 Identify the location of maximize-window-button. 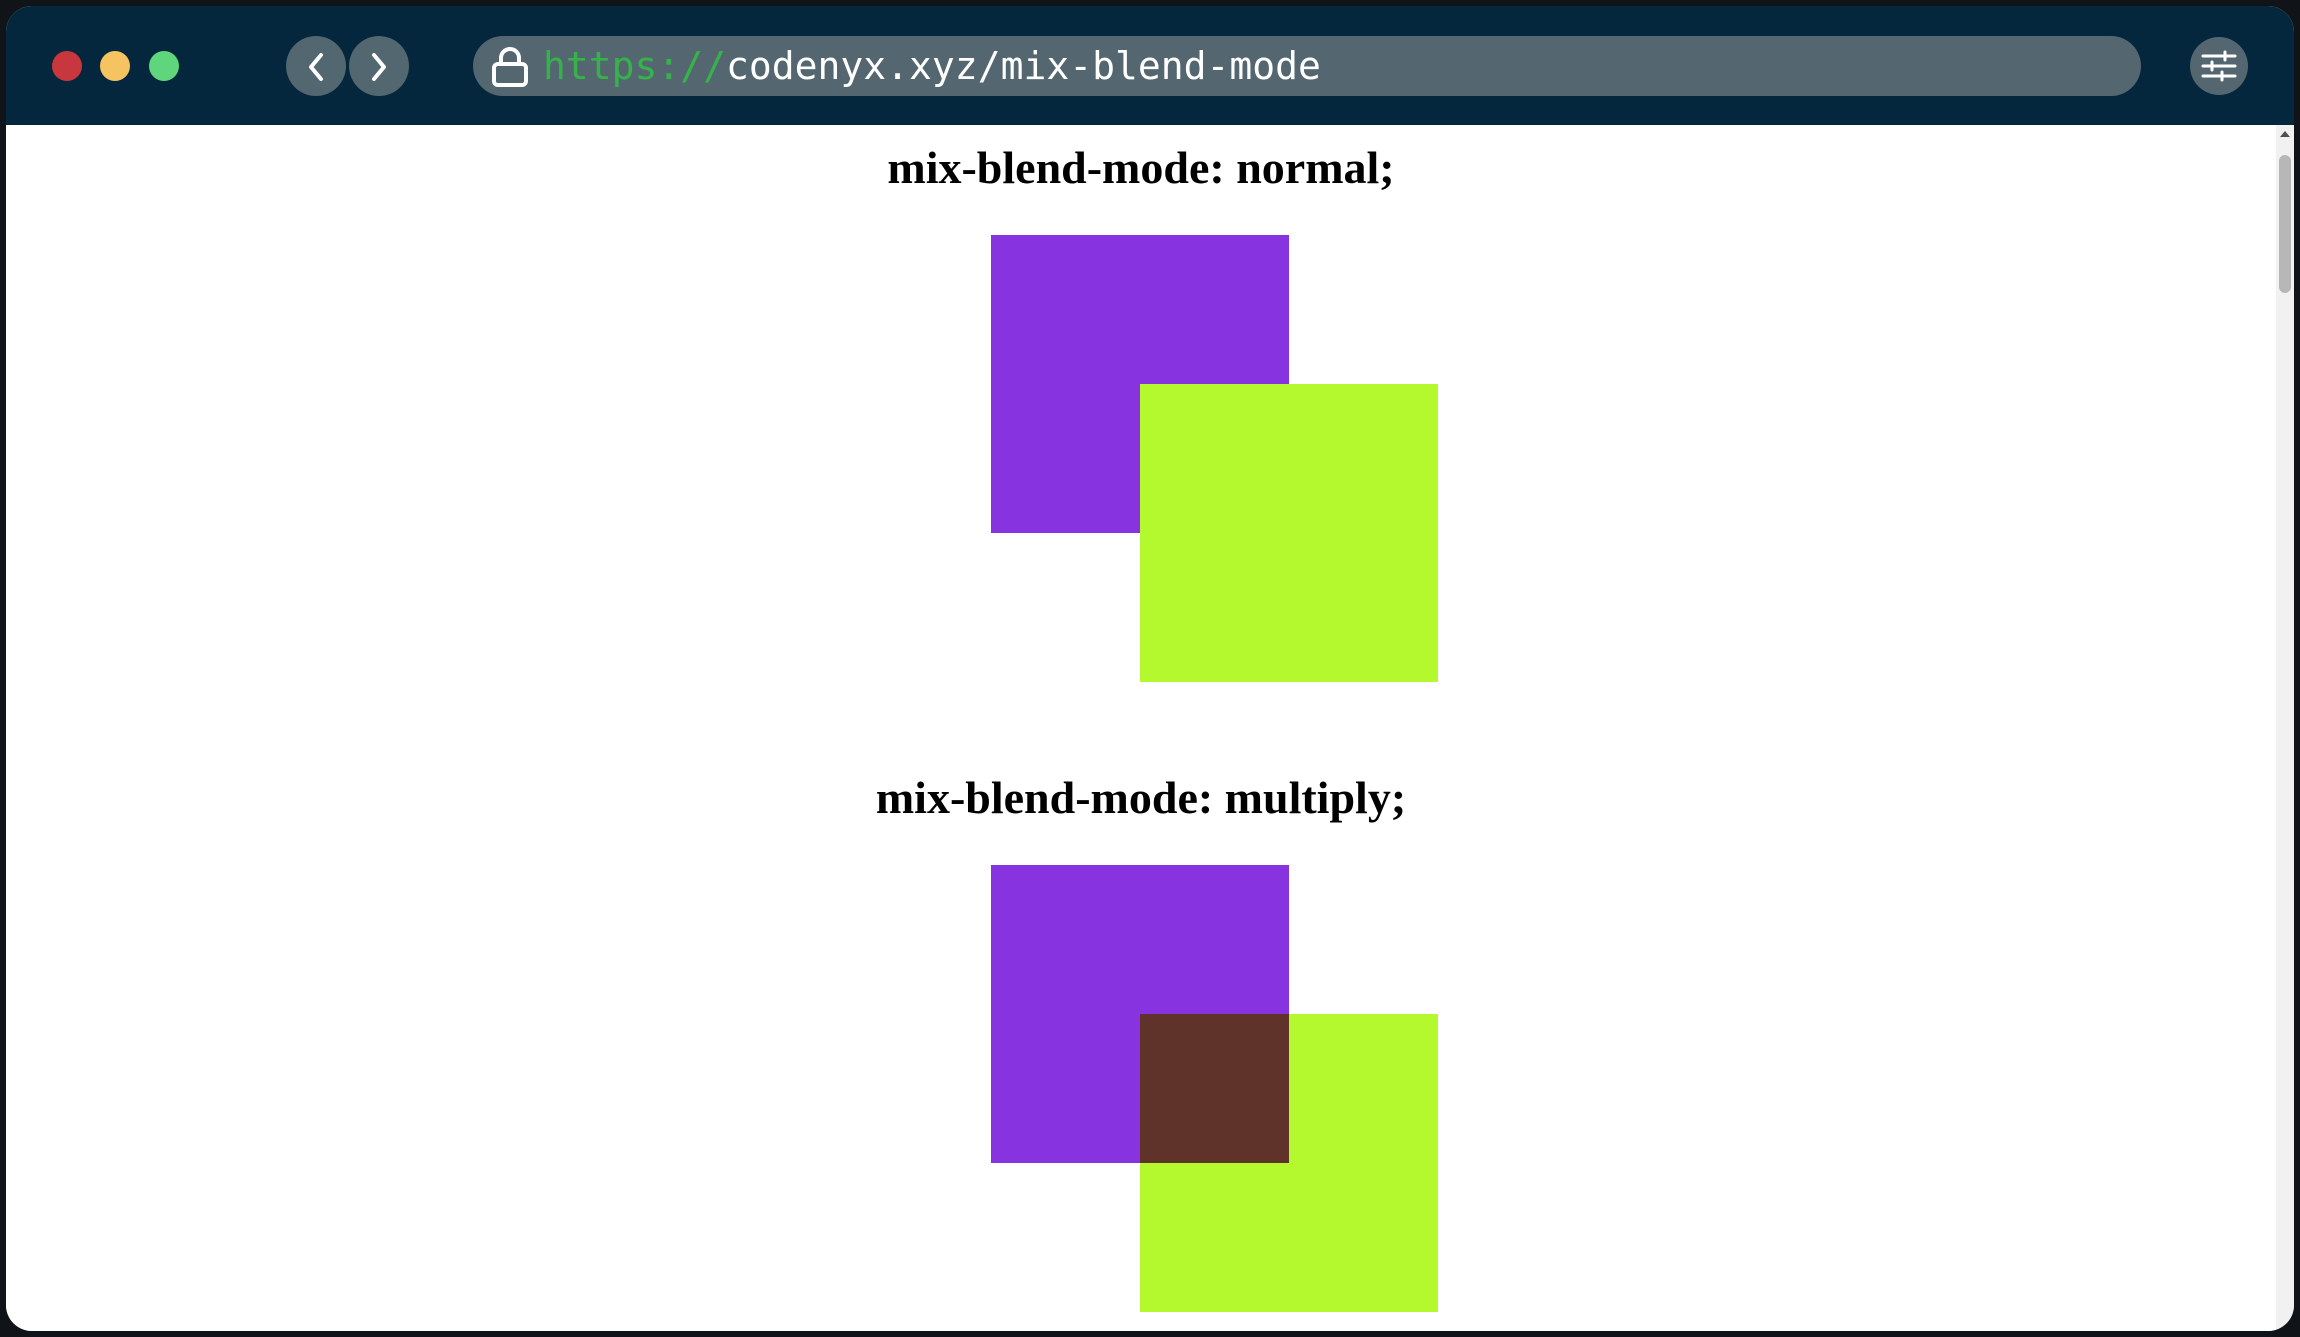
(164, 66).